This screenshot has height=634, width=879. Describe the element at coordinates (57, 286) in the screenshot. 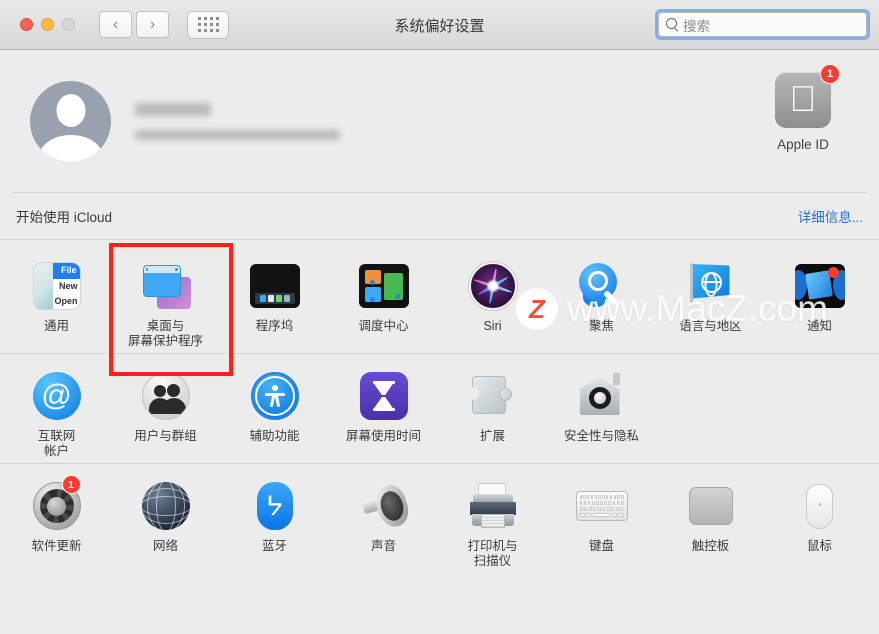

I see `general-icon: File New Open` at that location.